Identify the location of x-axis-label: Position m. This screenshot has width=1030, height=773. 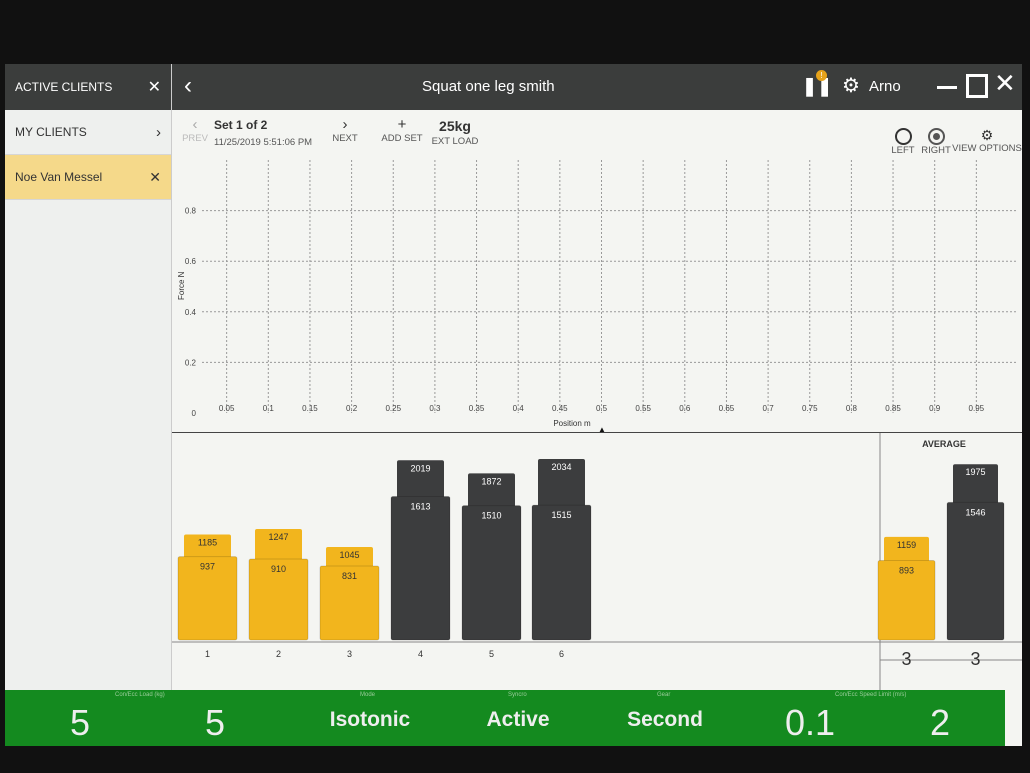
(572, 423).